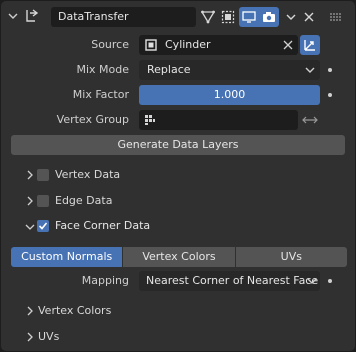 The height and width of the screenshot is (352, 356). Describe the element at coordinates (188, 44) in the screenshot. I see `source-object-name: Cylinder` at that location.